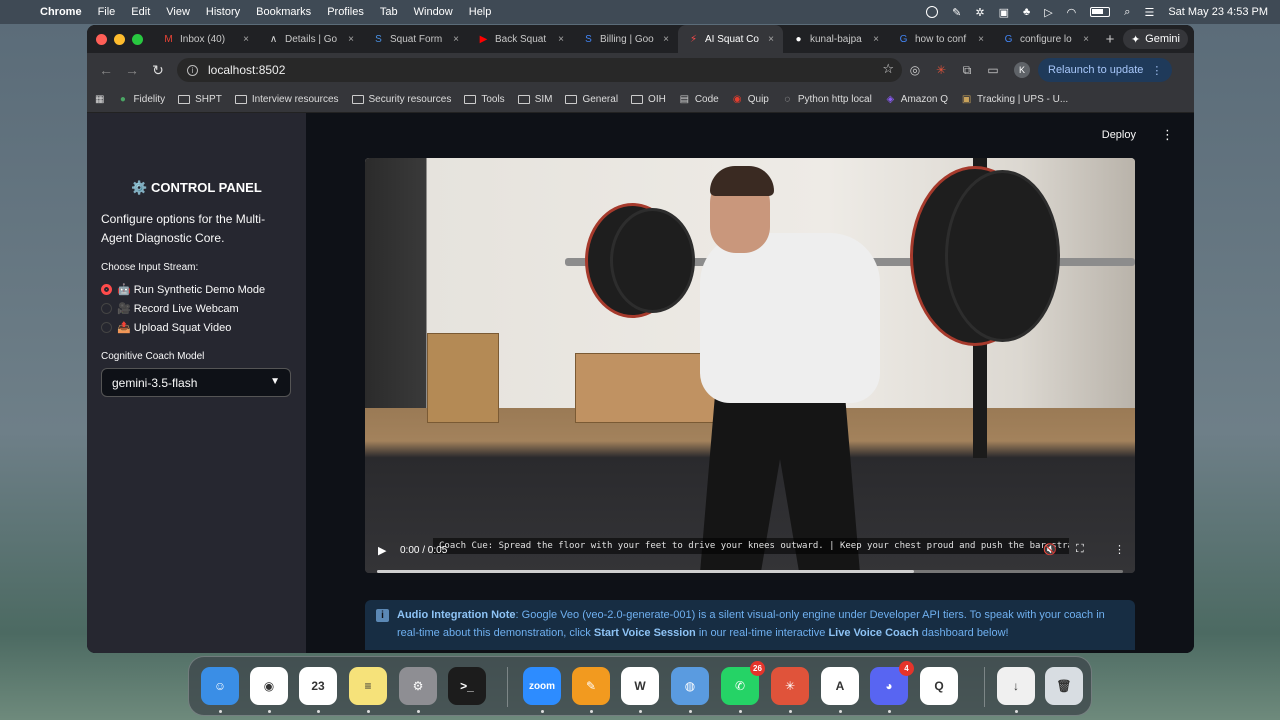  Describe the element at coordinates (140, 12) in the screenshot. I see `menu-item-edit: Edit` at that location.